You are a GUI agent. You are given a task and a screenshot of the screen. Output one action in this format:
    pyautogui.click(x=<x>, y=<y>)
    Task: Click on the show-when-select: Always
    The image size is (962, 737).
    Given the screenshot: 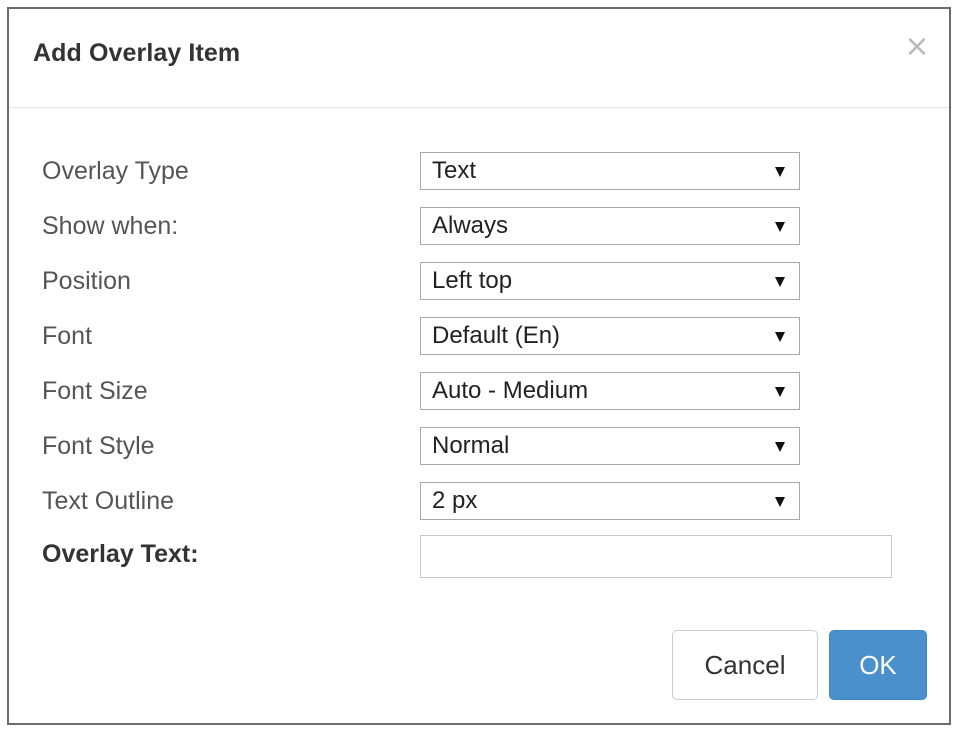 What is the action you would take?
    pyautogui.click(x=610, y=226)
    